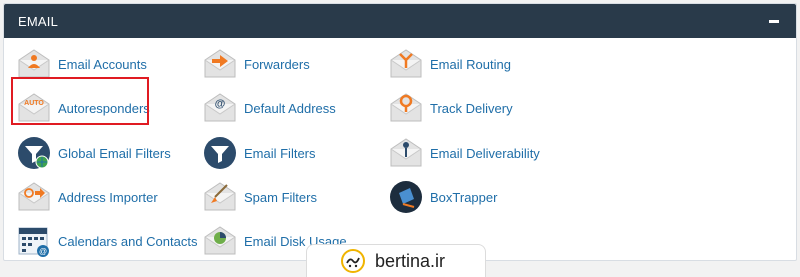 This screenshot has height=277, width=800. What do you see at coordinates (471, 108) in the screenshot?
I see `track-delivery-label: Track Delivery` at bounding box center [471, 108].